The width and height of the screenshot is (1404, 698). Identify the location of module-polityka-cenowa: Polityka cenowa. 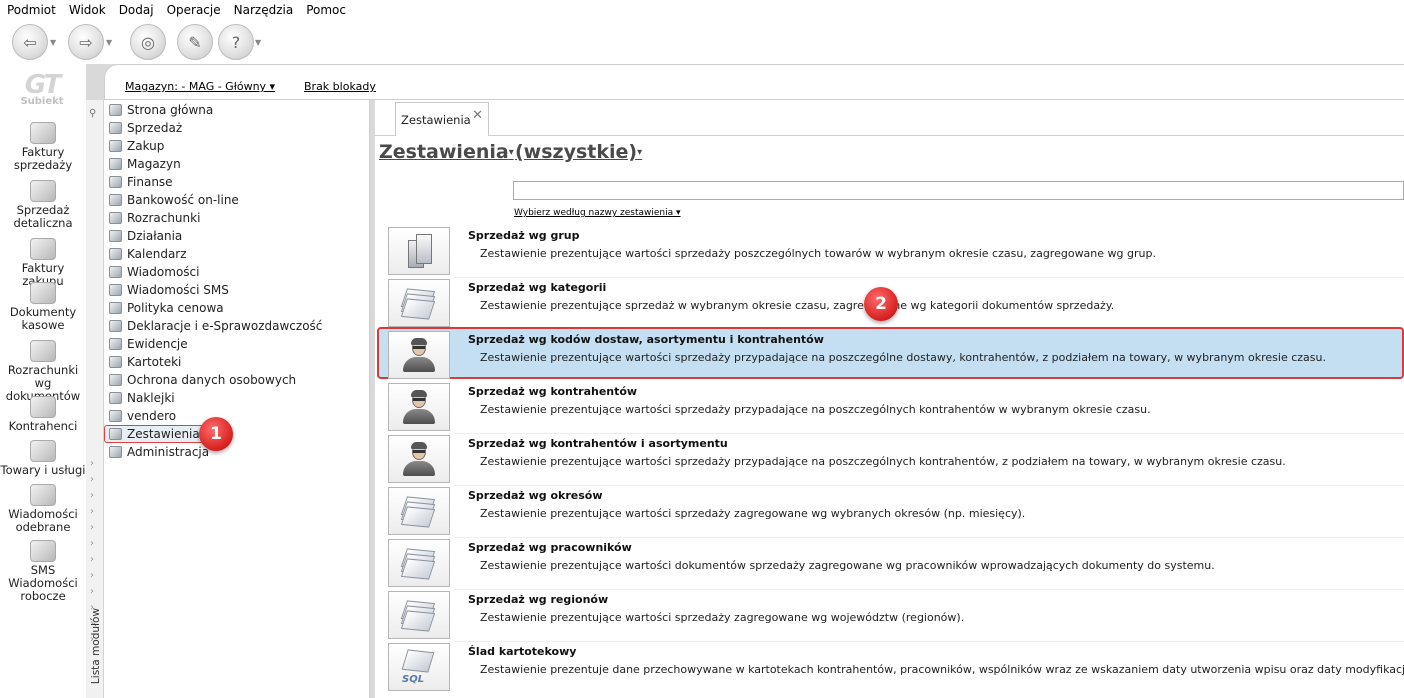
(166, 308).